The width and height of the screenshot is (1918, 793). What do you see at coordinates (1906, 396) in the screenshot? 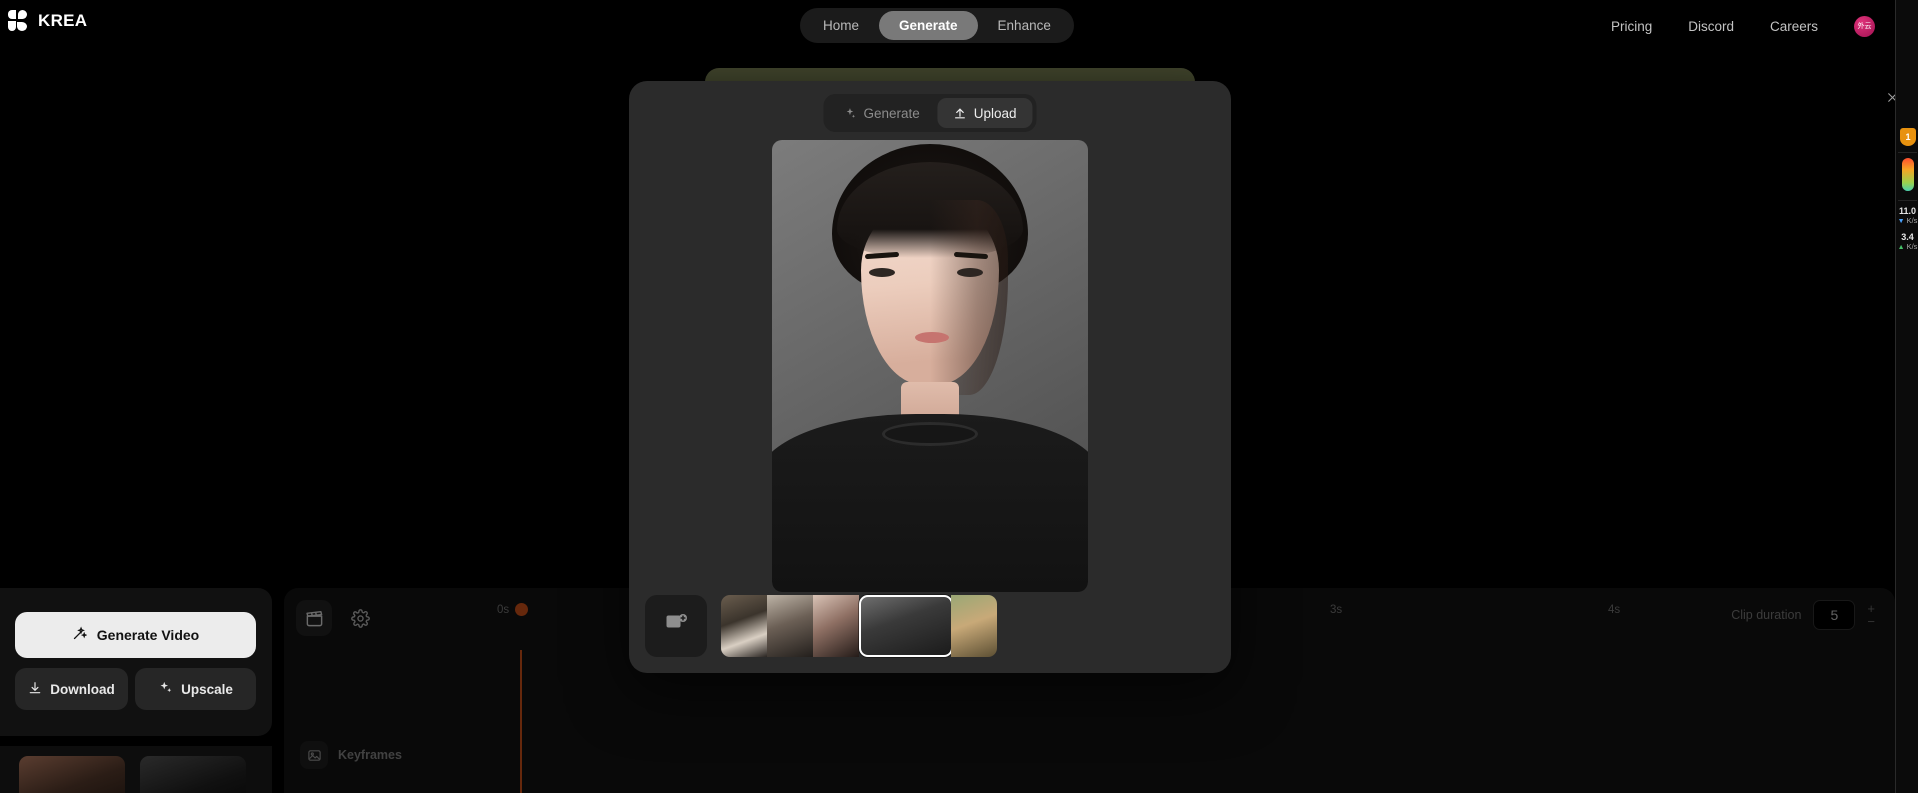
I see `browser-extension-sidebar: 1 11.0 ▼ K/s 3.4 ▲ K/s` at bounding box center [1906, 396].